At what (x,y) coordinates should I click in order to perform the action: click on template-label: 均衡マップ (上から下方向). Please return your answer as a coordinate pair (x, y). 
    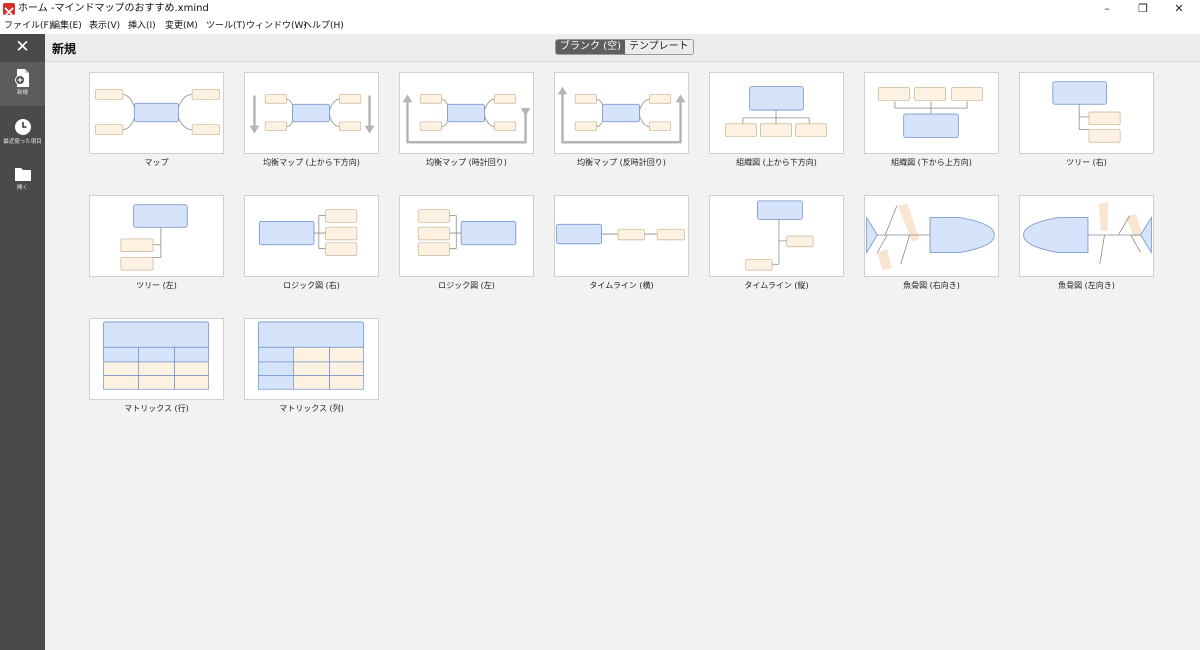
    Looking at the image, I should click on (311, 162).